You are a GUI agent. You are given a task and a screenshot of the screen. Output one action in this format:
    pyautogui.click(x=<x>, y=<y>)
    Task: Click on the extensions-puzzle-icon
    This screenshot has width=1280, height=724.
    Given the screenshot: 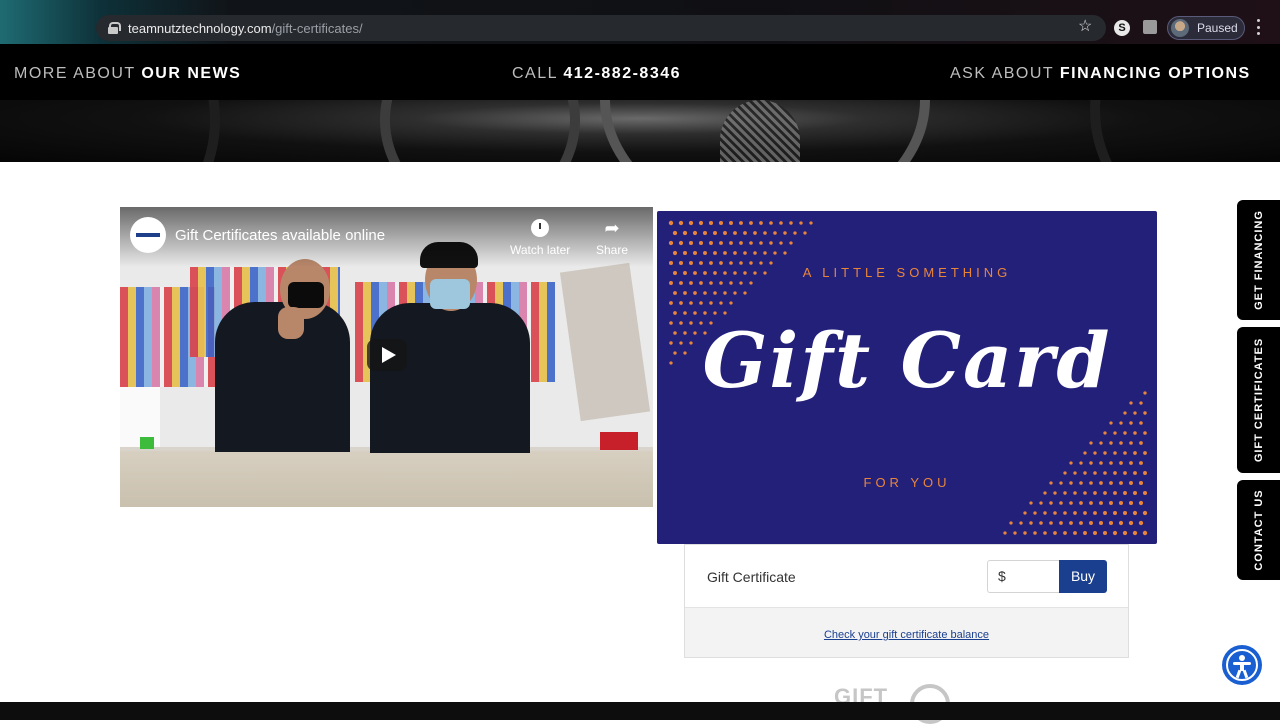 What is the action you would take?
    pyautogui.click(x=1150, y=27)
    